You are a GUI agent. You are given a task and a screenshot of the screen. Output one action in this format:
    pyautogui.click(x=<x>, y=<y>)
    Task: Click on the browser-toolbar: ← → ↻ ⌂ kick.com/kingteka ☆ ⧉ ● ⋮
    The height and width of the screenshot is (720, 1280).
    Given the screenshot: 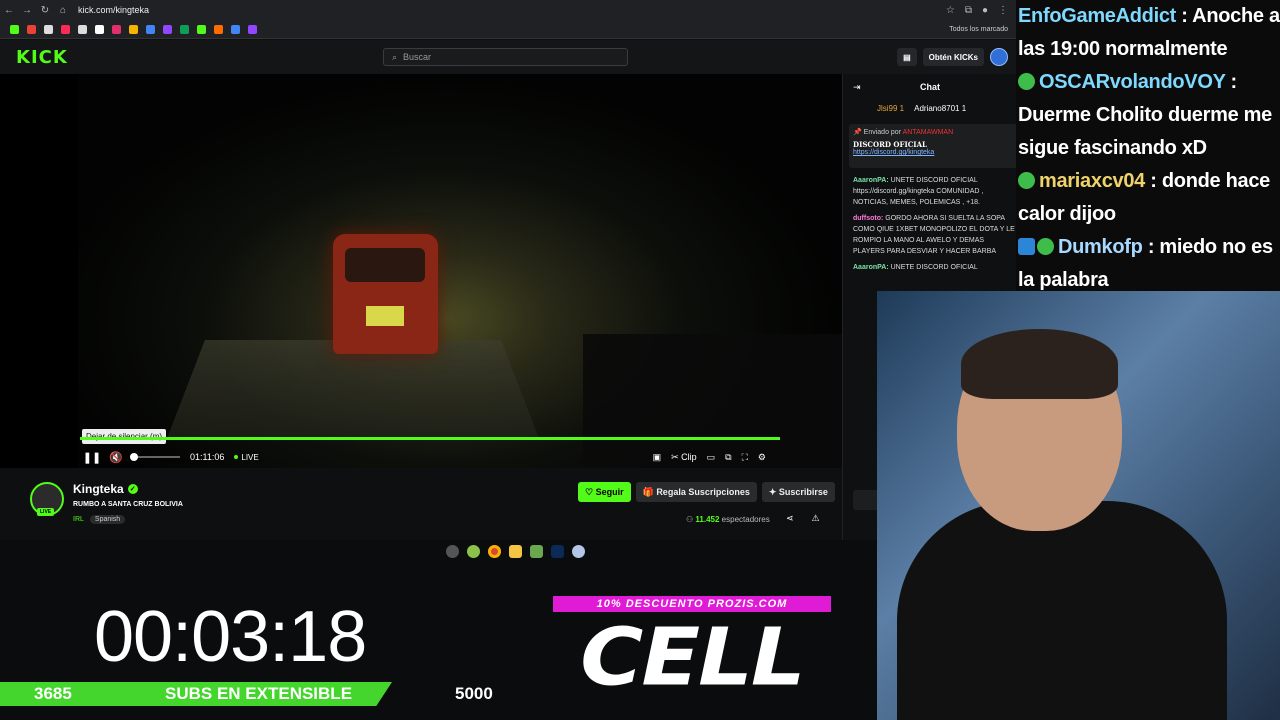 What is the action you would take?
    pyautogui.click(x=508, y=10)
    